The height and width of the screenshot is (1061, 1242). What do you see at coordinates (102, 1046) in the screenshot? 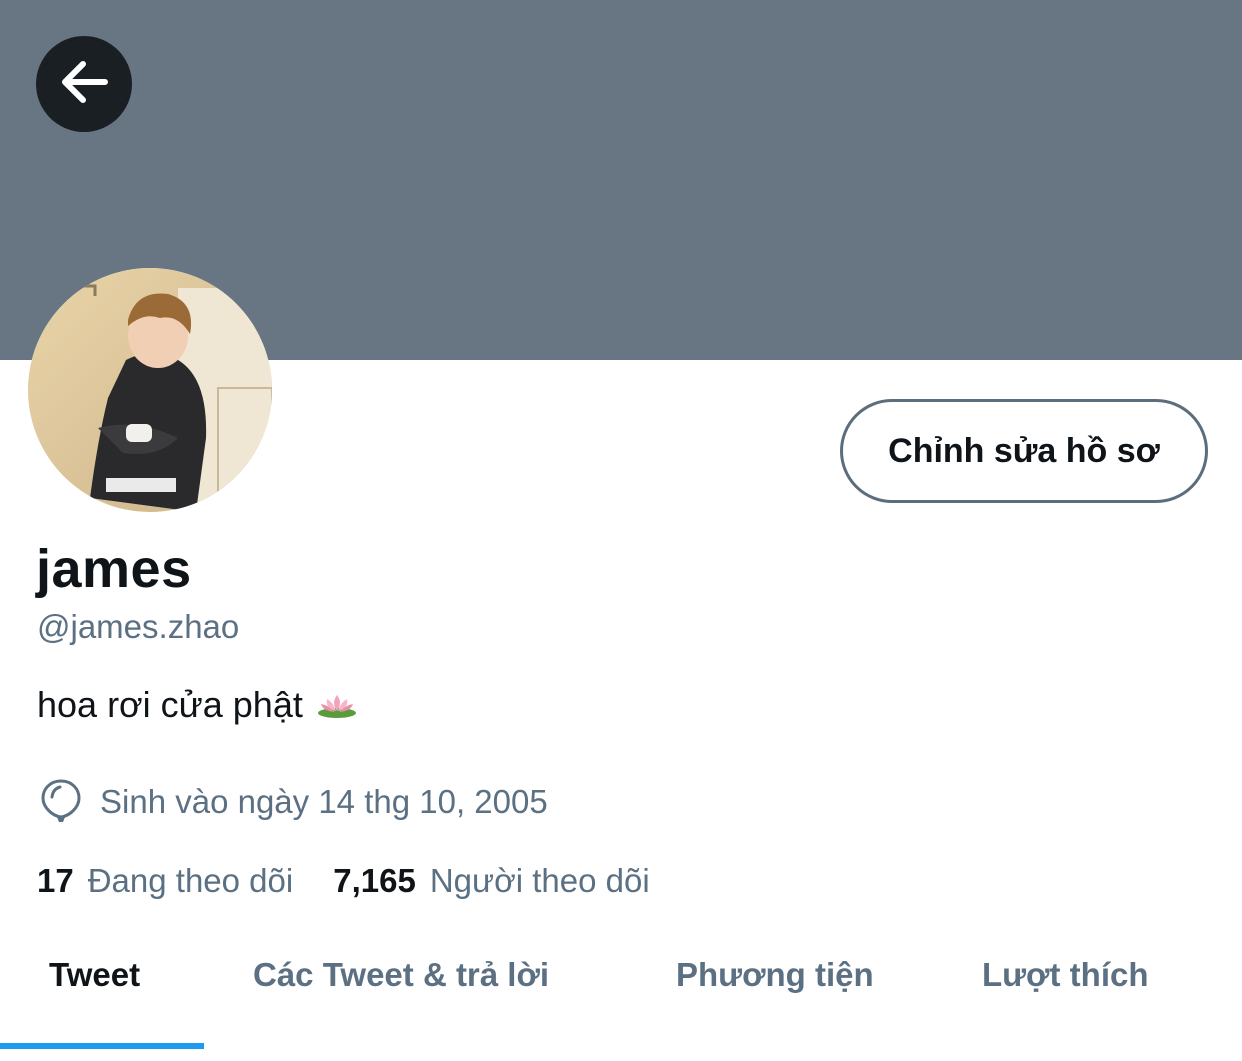
I see `active-tab-indicator` at bounding box center [102, 1046].